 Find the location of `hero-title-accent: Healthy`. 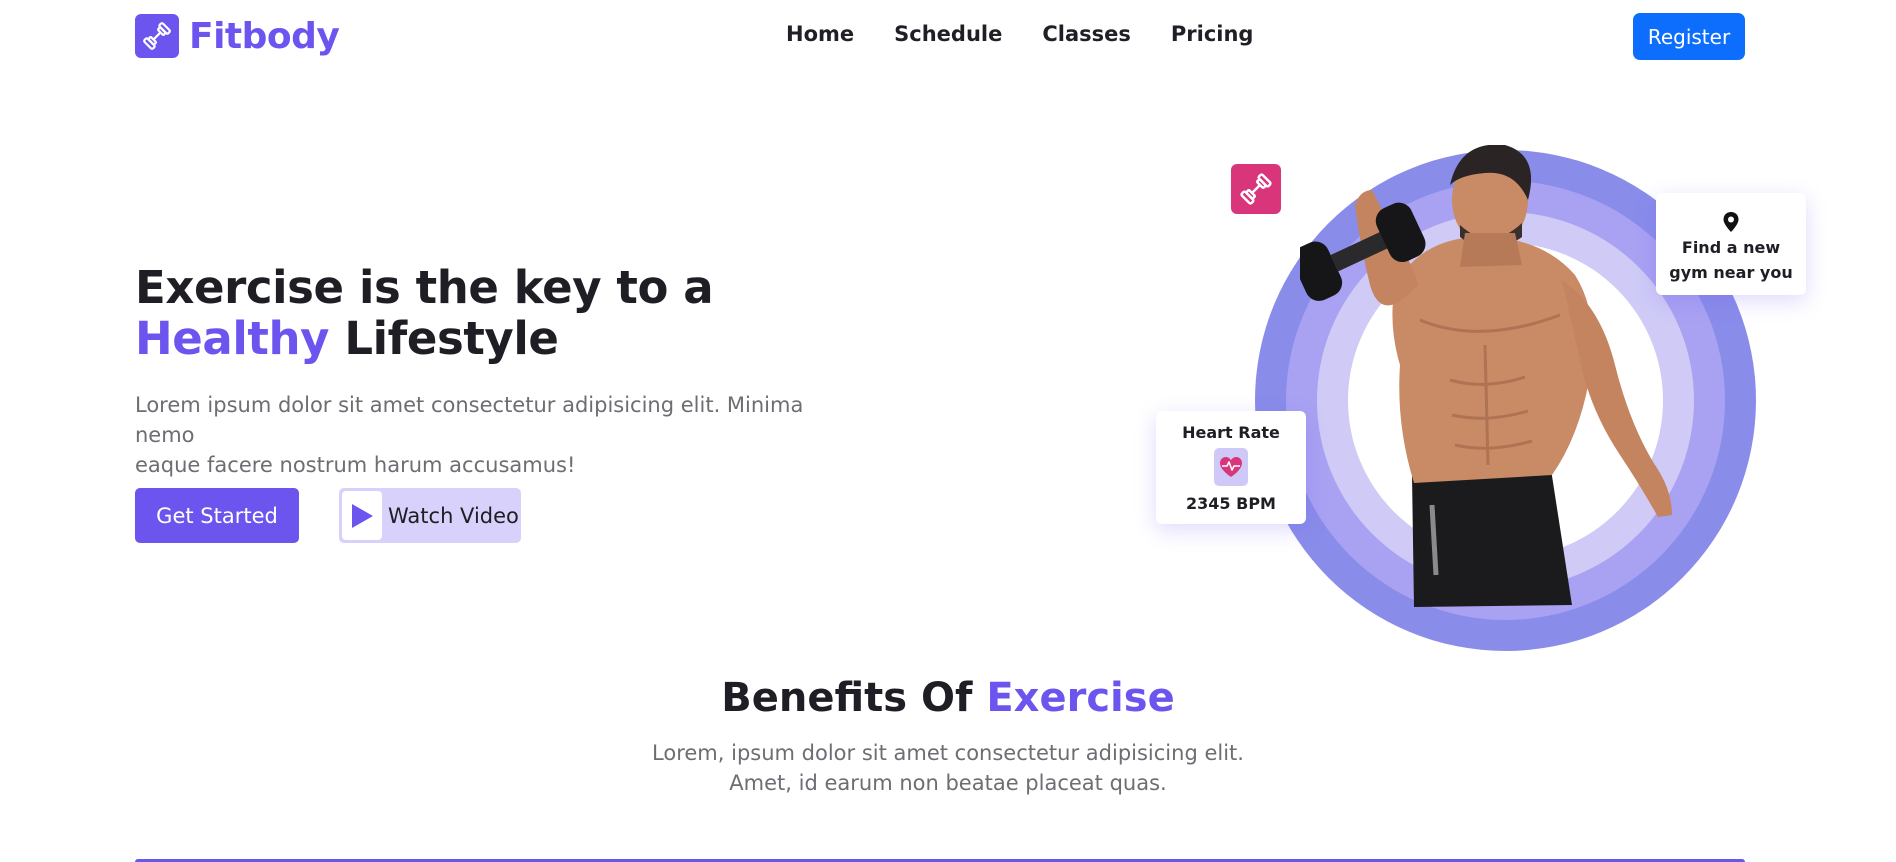

hero-title-accent: Healthy is located at coordinates (232, 338).